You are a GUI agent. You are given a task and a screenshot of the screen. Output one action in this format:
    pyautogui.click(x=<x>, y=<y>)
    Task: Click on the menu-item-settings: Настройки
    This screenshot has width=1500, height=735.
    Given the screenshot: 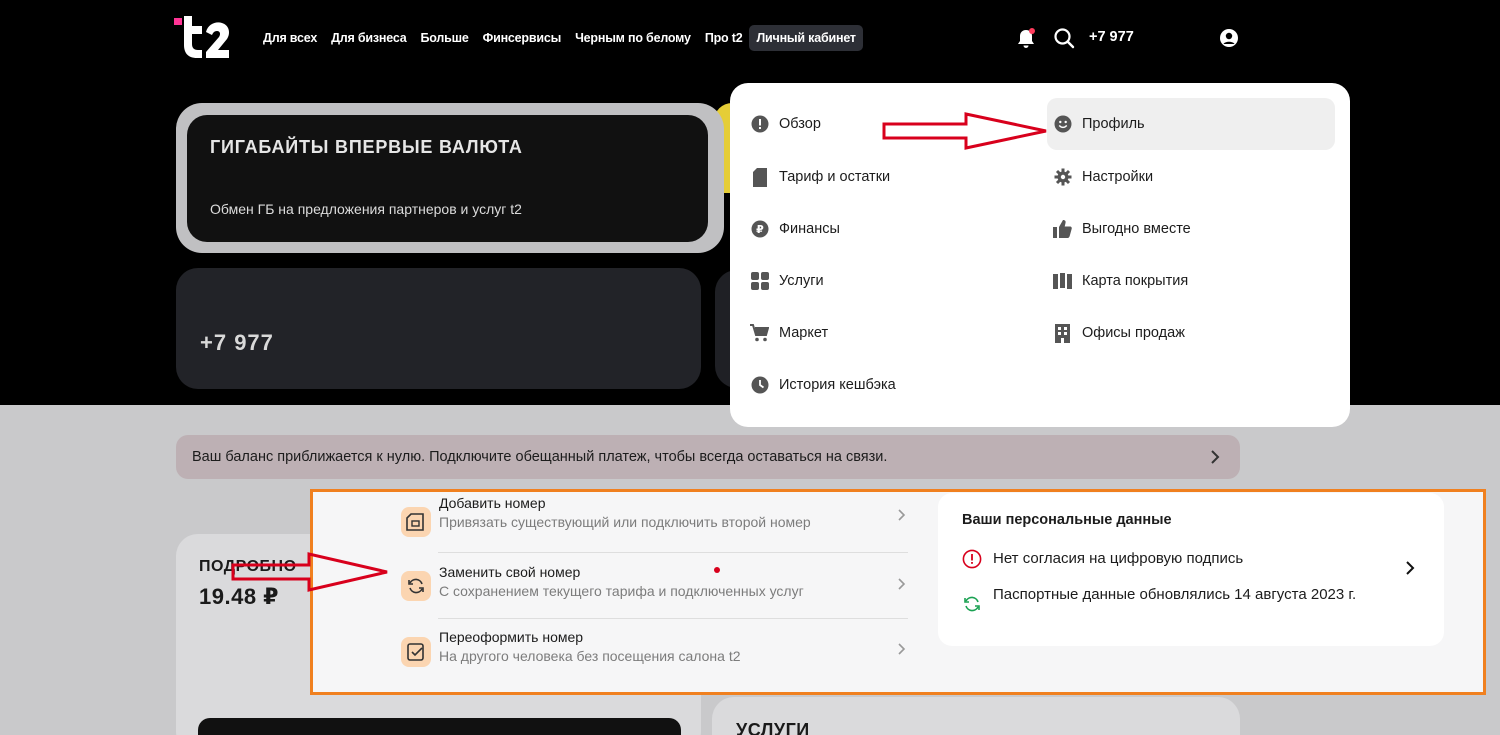 What is the action you would take?
    pyautogui.click(x=1191, y=177)
    